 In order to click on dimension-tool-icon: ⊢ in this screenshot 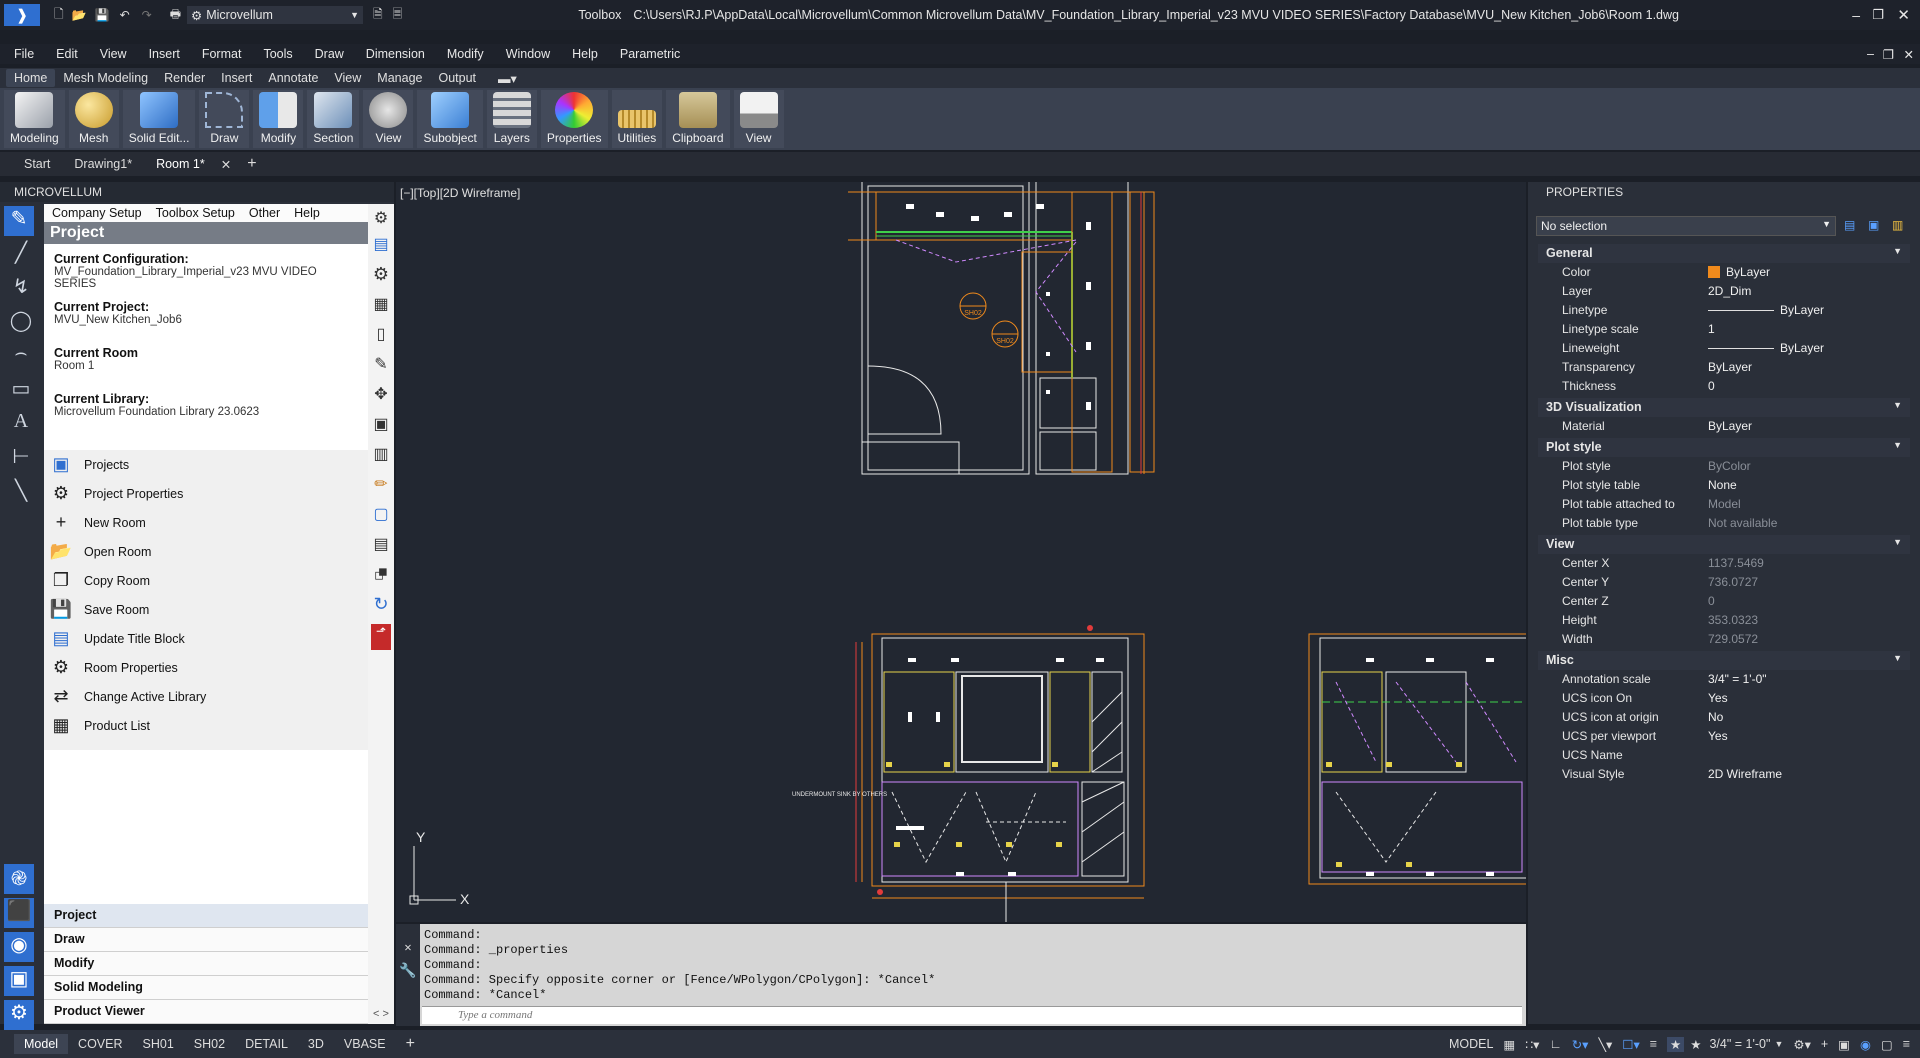, I will do `click(21, 459)`.